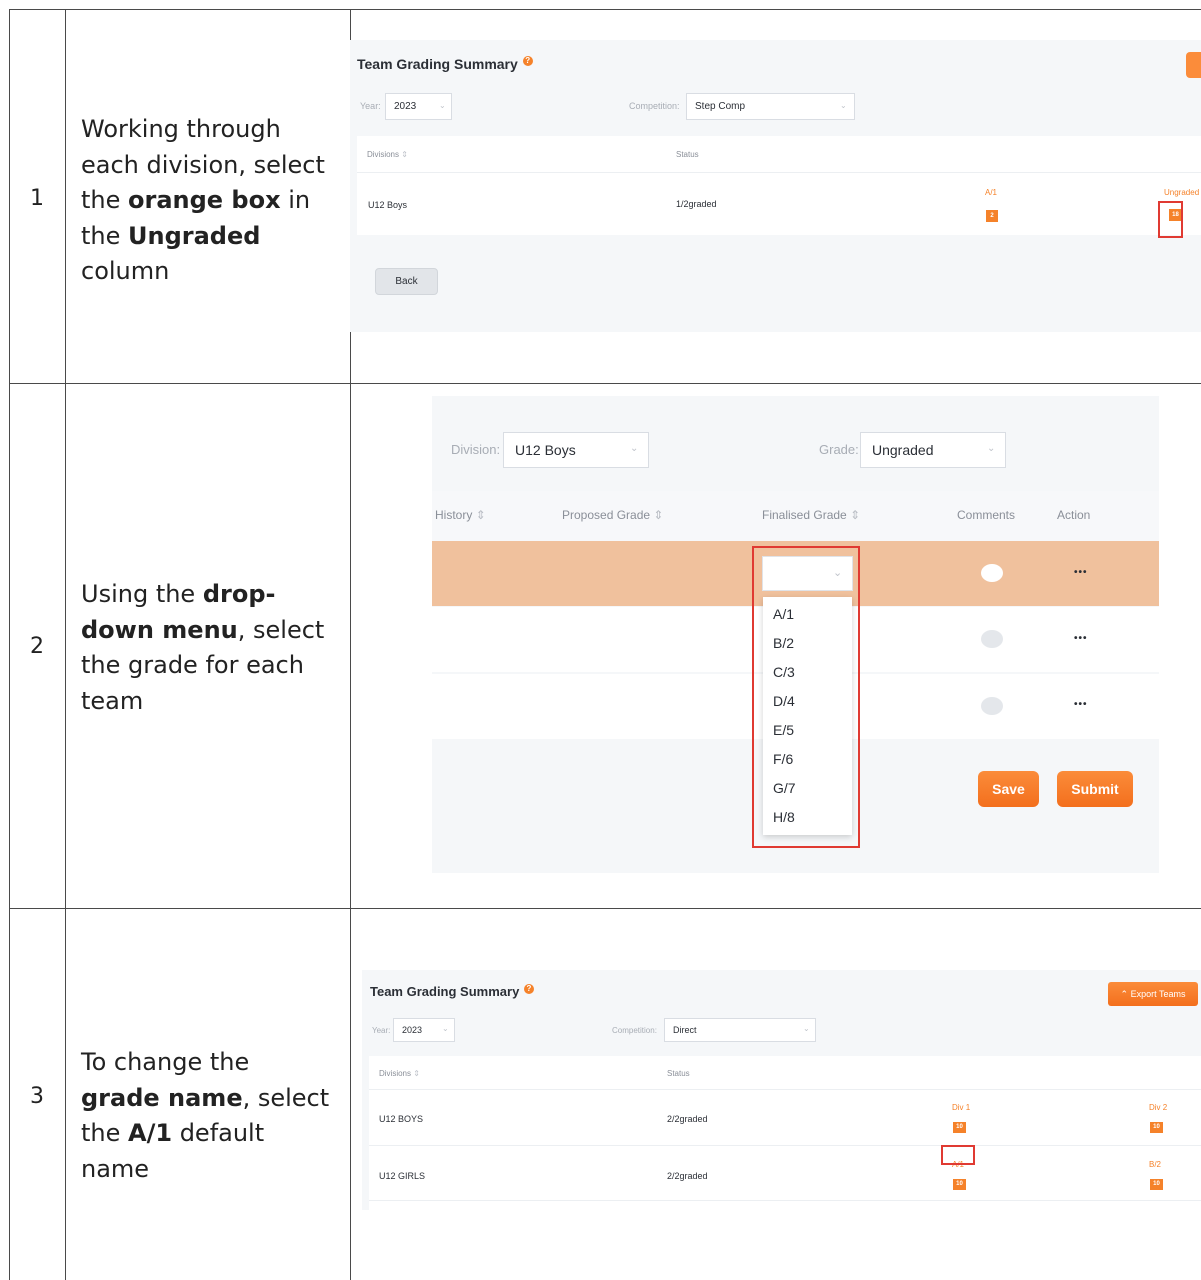  Describe the element at coordinates (1182, 192) in the screenshot. I see `ungraded-label: Ungraded` at that location.